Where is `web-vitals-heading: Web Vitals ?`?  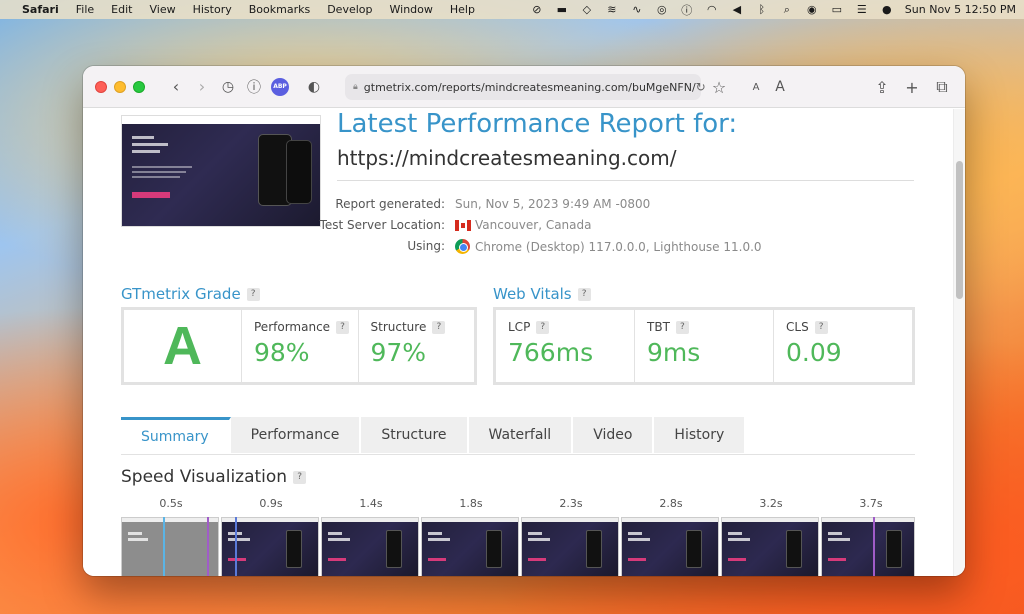 web-vitals-heading: Web Vitals ? is located at coordinates (542, 294).